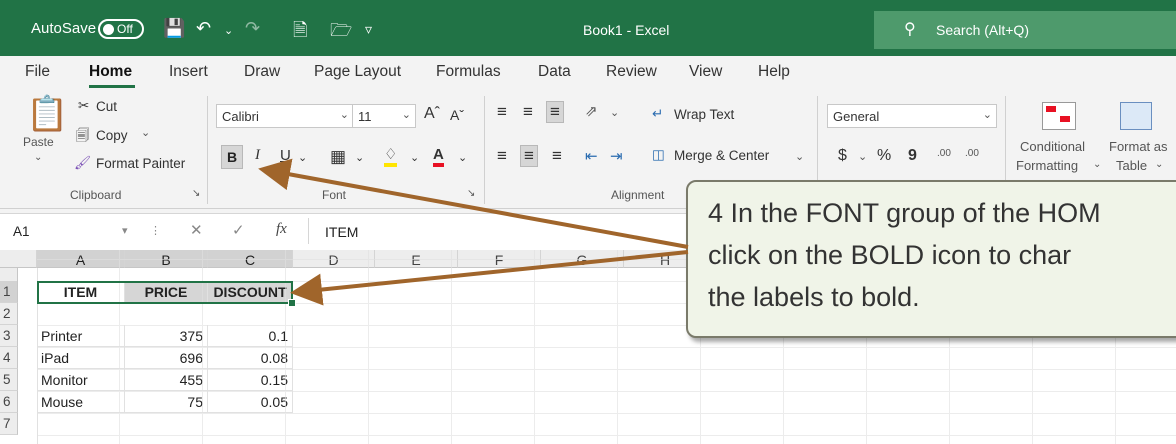  What do you see at coordinates (112, 135) in the screenshot?
I see `copy-button: Copy` at bounding box center [112, 135].